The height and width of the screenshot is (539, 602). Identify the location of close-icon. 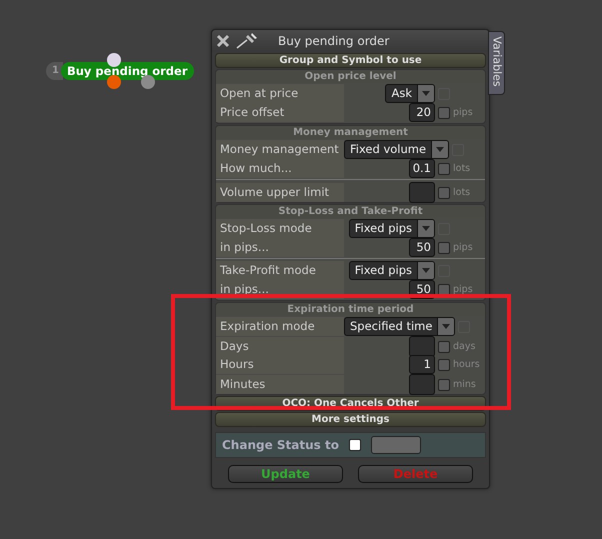
(223, 41).